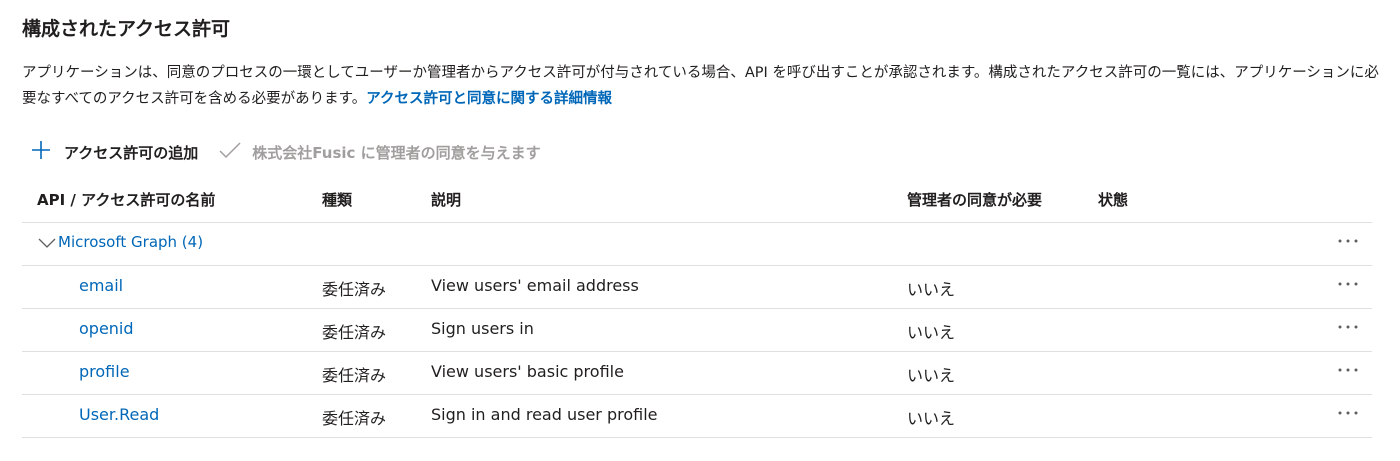 The height and width of the screenshot is (461, 1400). Describe the element at coordinates (104, 371) in the screenshot. I see `permission-name-link: profile` at that location.